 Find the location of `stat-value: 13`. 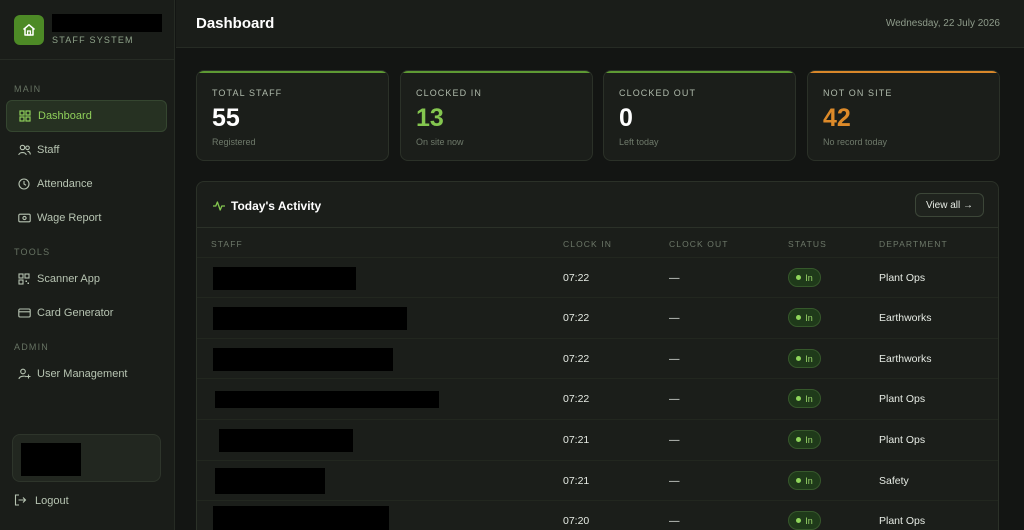

stat-value: 13 is located at coordinates (430, 118).